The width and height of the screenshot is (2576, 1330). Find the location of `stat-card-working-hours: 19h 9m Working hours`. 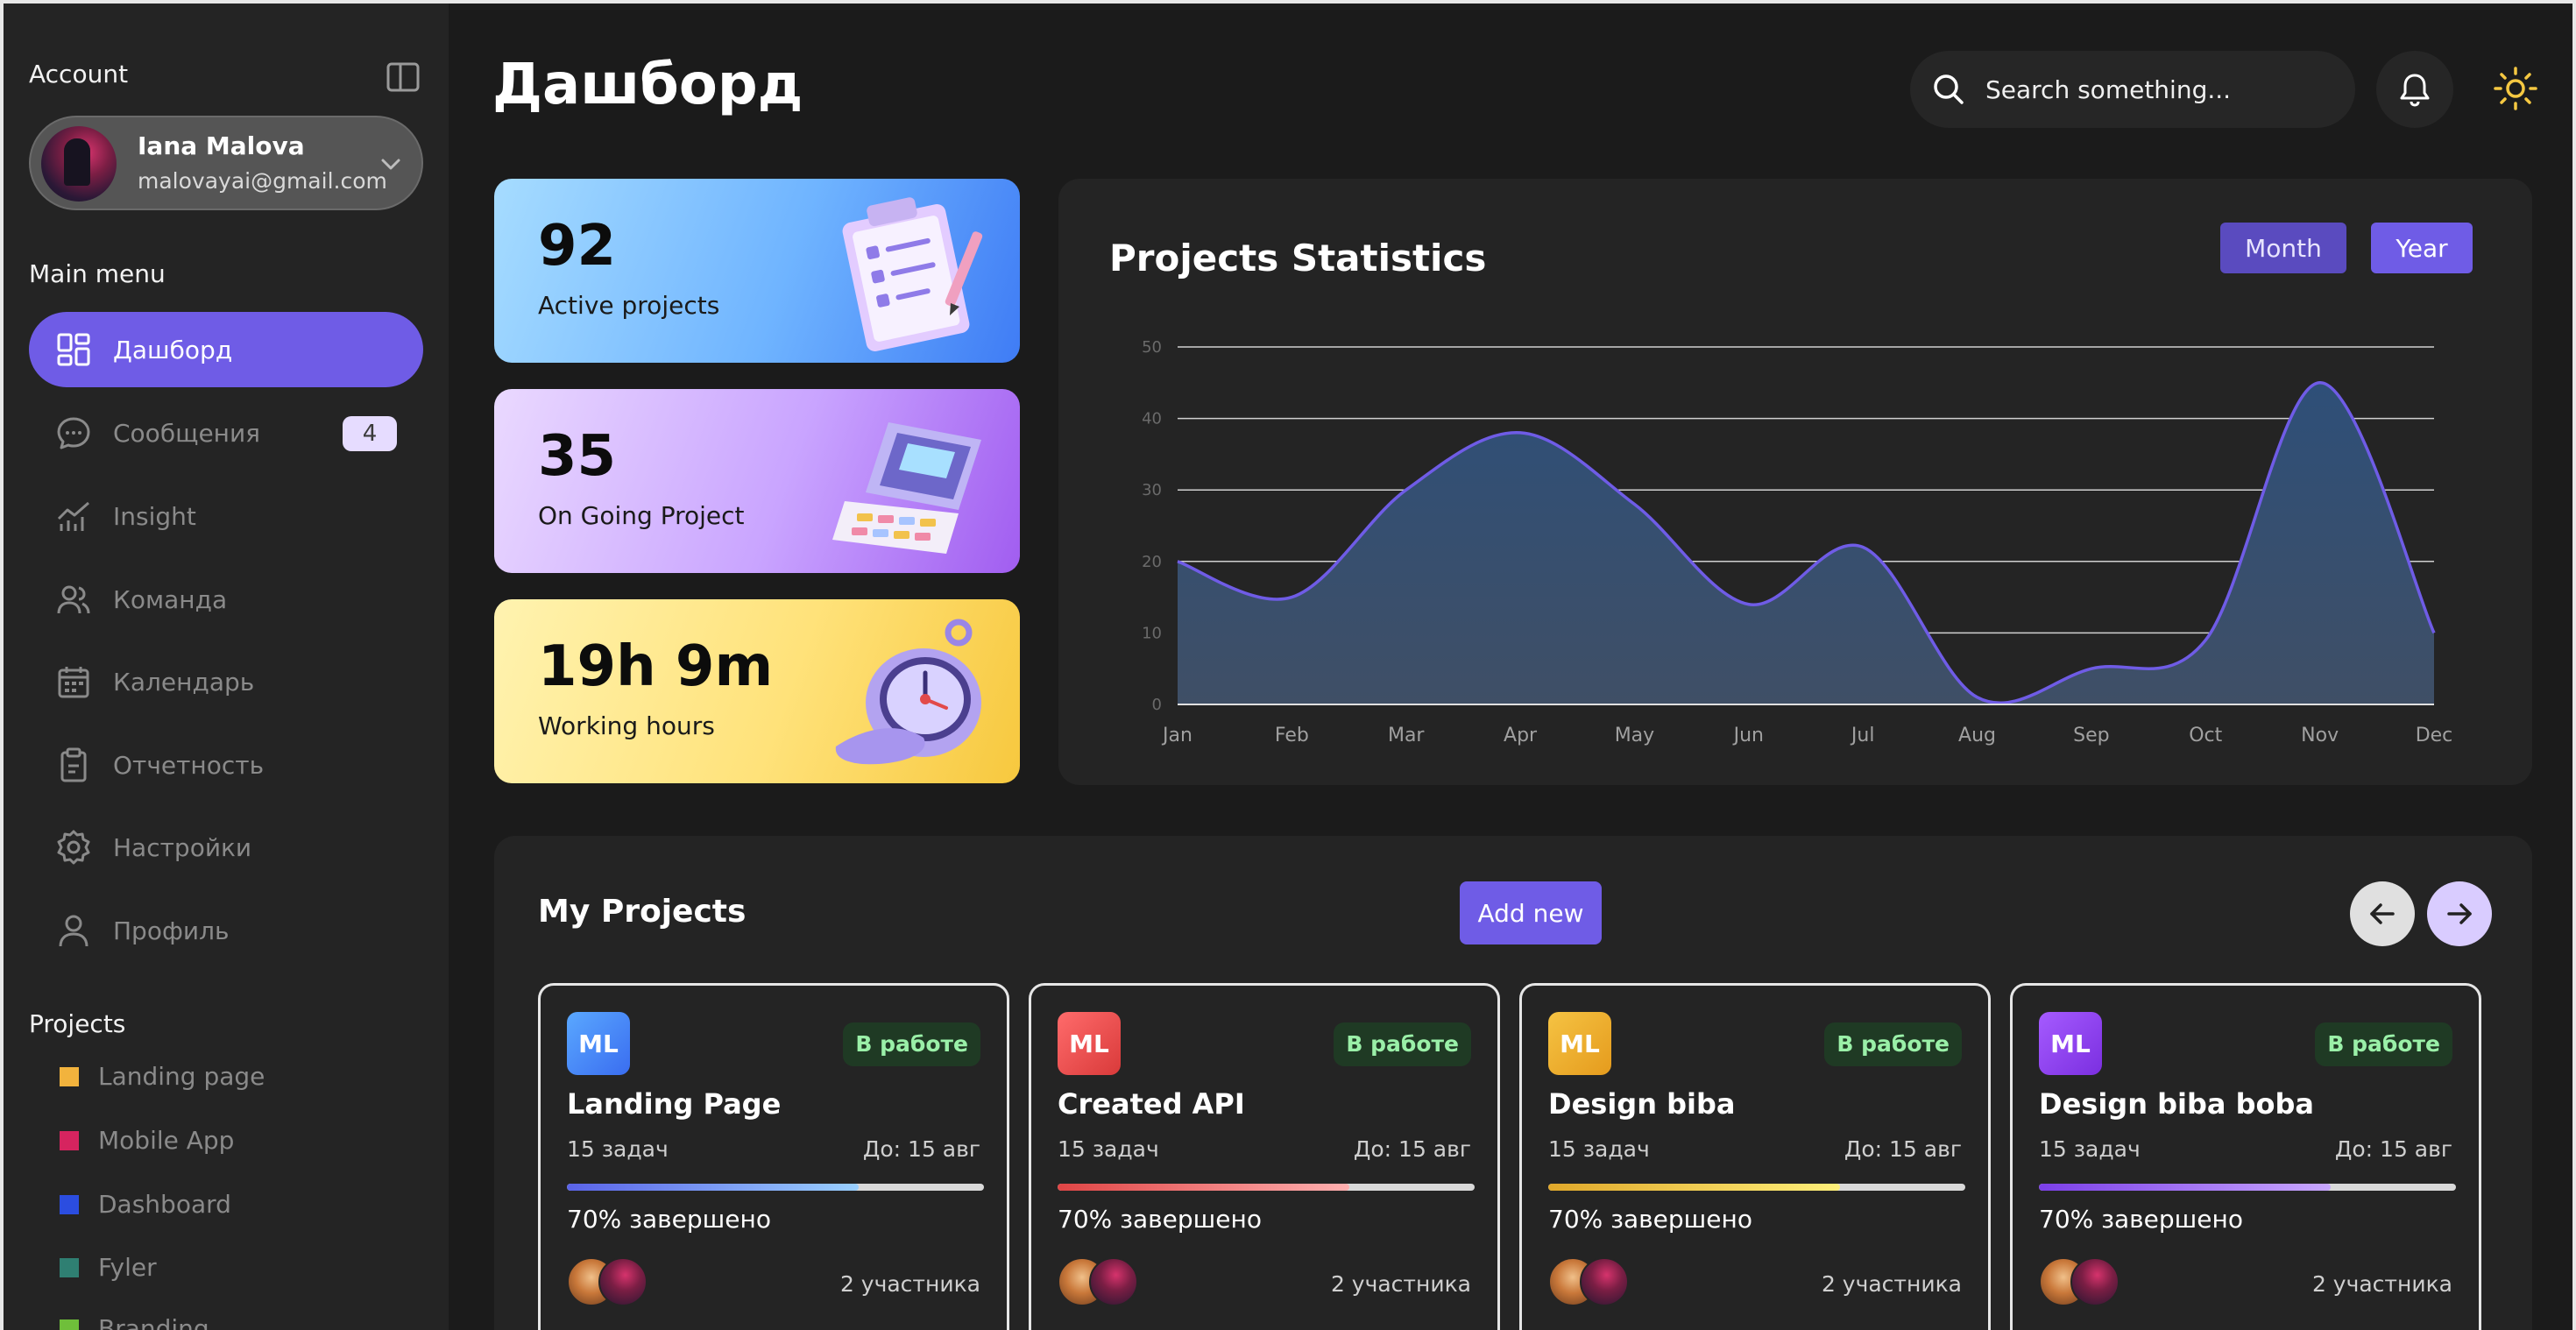

stat-card-working-hours: 19h 9m Working hours is located at coordinates (757, 691).